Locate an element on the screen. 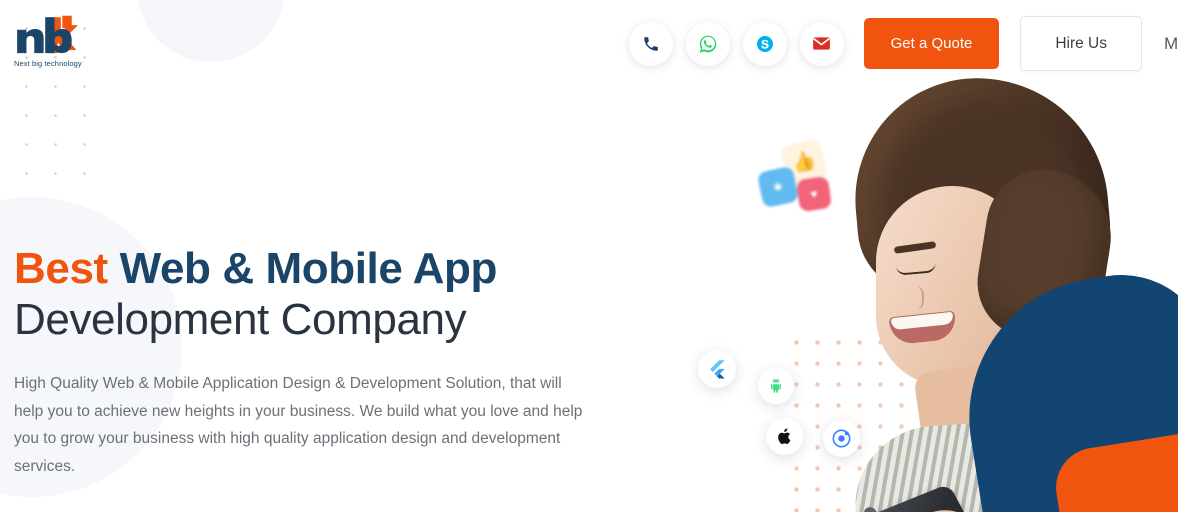 This screenshot has height=512, width=1178. header-actions: Get a Quote Hire Us M is located at coordinates (903, 43).